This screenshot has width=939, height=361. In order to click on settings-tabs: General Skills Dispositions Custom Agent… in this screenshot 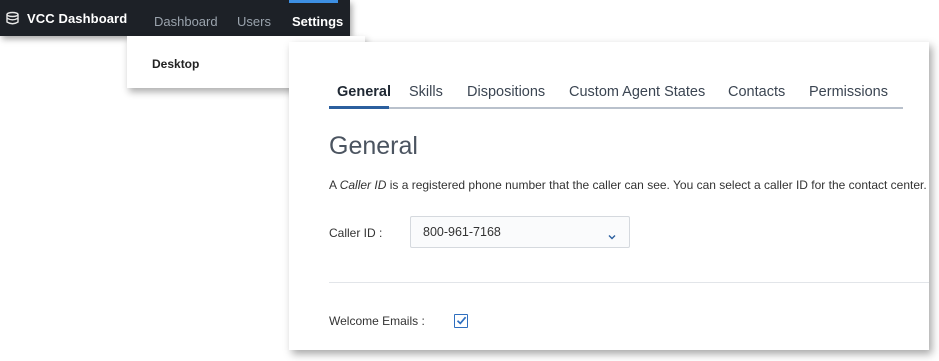, I will do `click(616, 95)`.